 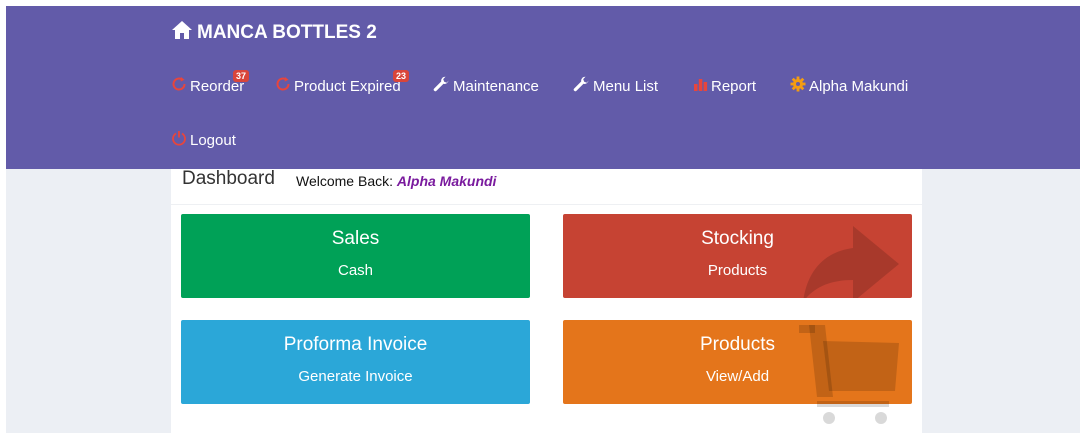 What do you see at coordinates (213, 140) in the screenshot?
I see `nav-logout-label: Logout` at bounding box center [213, 140].